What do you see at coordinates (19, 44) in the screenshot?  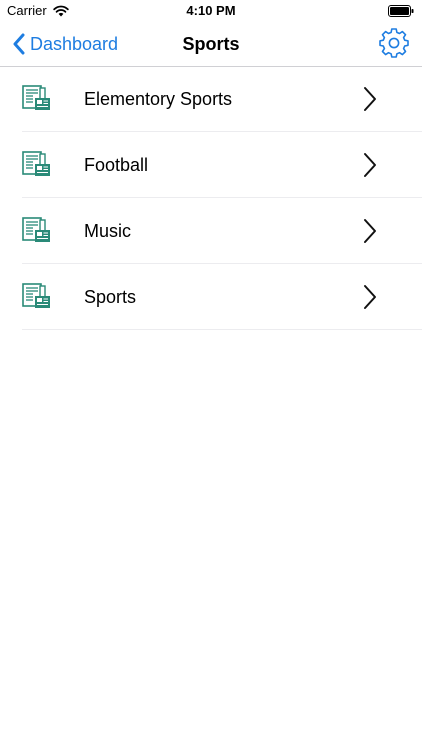 I see `chevron-left-icon` at bounding box center [19, 44].